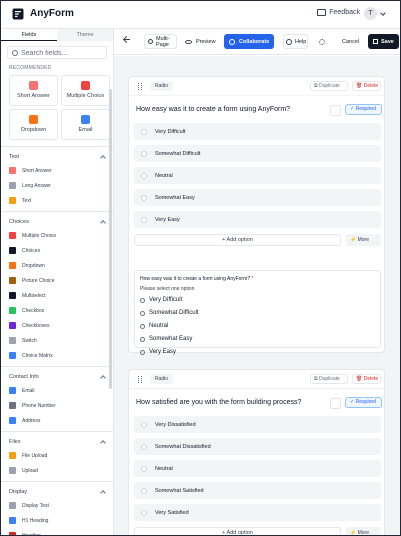  I want to click on section-header: Display, so click(57, 491).